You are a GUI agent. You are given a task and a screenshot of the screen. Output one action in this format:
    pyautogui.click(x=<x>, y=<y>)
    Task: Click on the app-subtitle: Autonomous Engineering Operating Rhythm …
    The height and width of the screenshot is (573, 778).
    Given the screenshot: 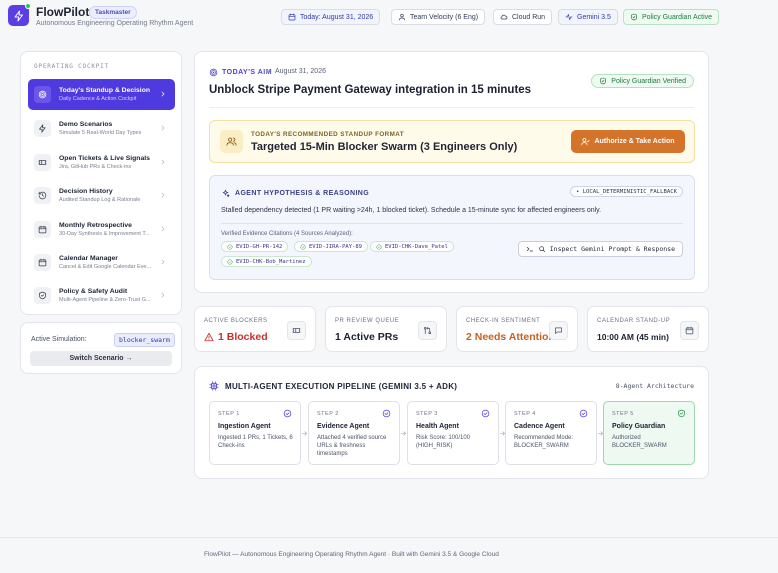 What is the action you would take?
    pyautogui.click(x=115, y=23)
    